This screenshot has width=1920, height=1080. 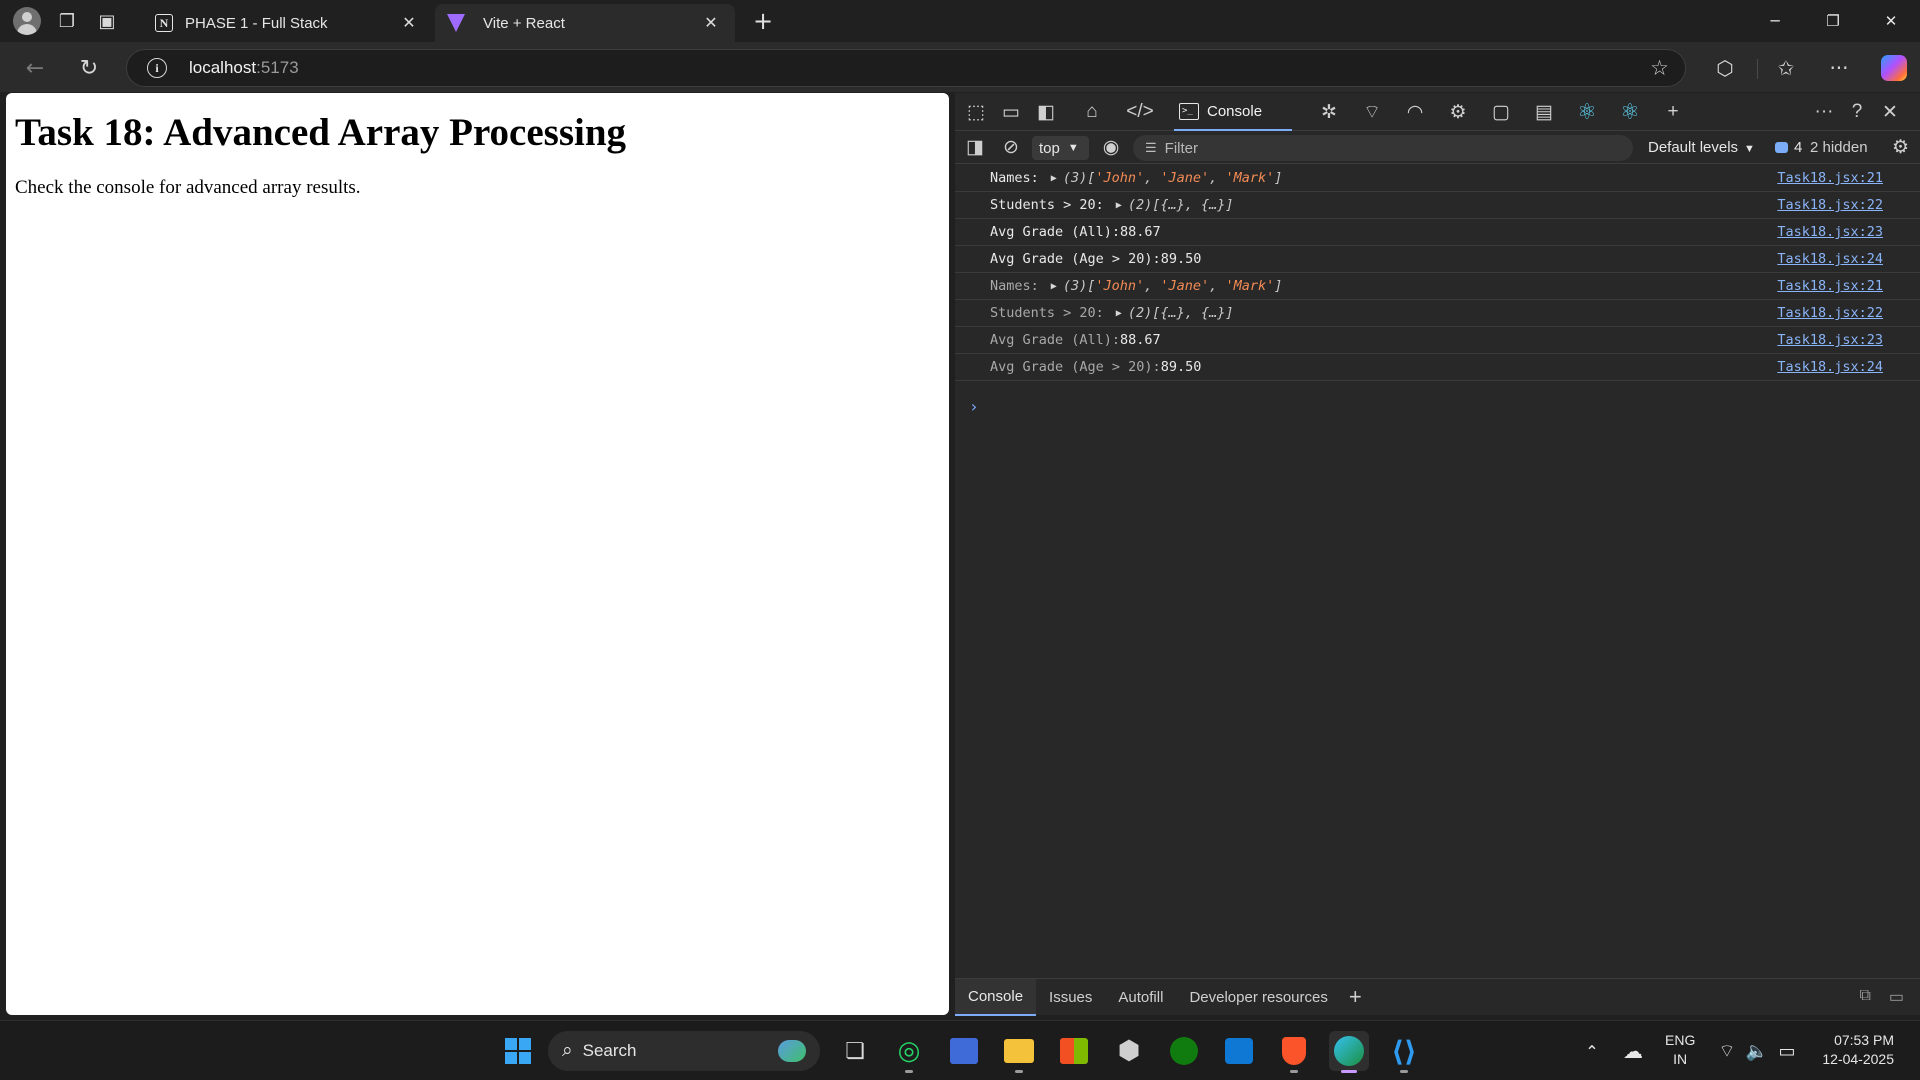 I want to click on edge-icon, so click(x=1349, y=1052).